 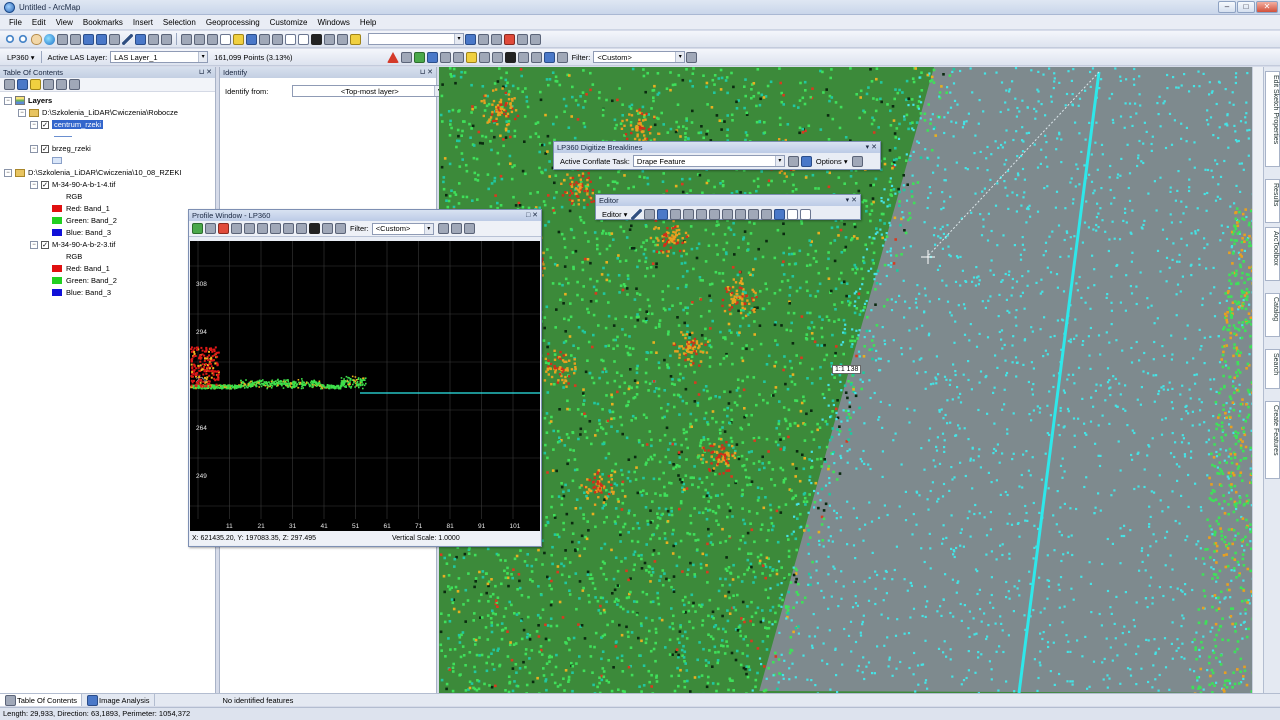 What do you see at coordinates (41, 700) in the screenshot?
I see `tab-table-of-contents: Table Of Contents` at bounding box center [41, 700].